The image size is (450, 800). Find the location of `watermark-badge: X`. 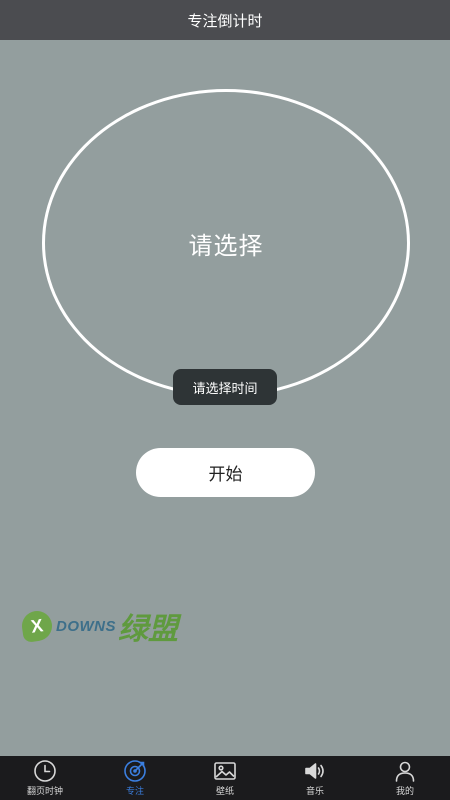

watermark-badge: X is located at coordinates (37, 626).